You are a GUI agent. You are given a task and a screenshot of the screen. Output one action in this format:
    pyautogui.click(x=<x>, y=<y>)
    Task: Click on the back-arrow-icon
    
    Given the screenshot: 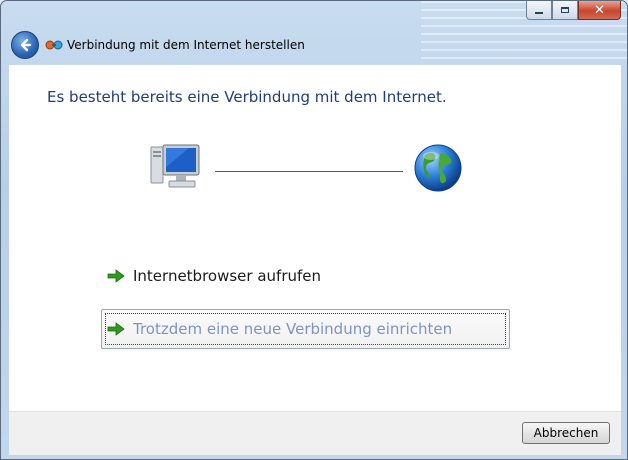 What is the action you would take?
    pyautogui.click(x=26, y=45)
    